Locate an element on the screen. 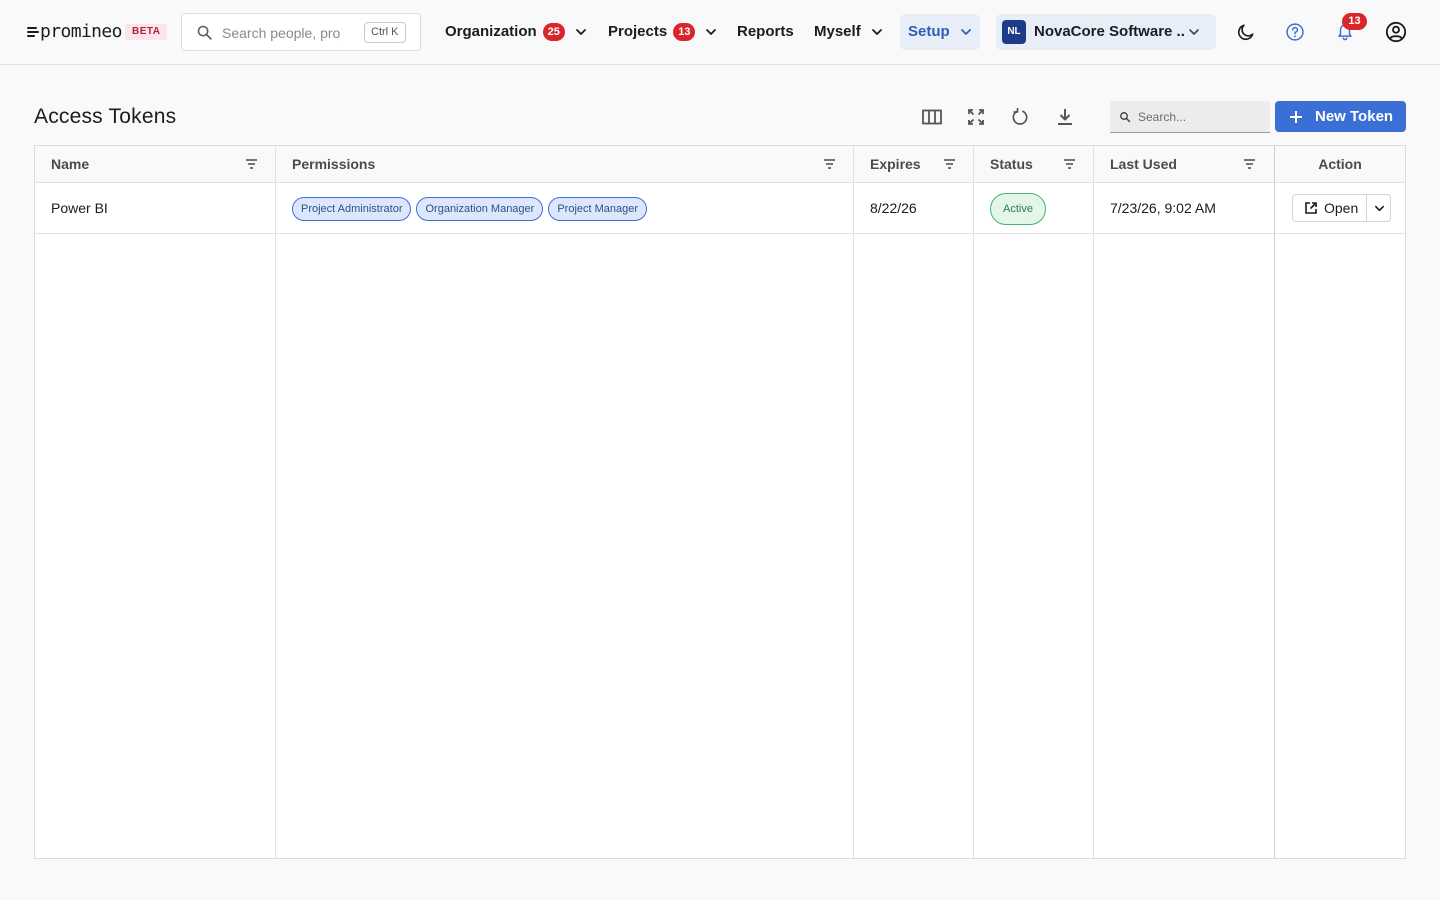 The width and height of the screenshot is (1440, 900). page-title: Access Tokens is located at coordinates (105, 116).